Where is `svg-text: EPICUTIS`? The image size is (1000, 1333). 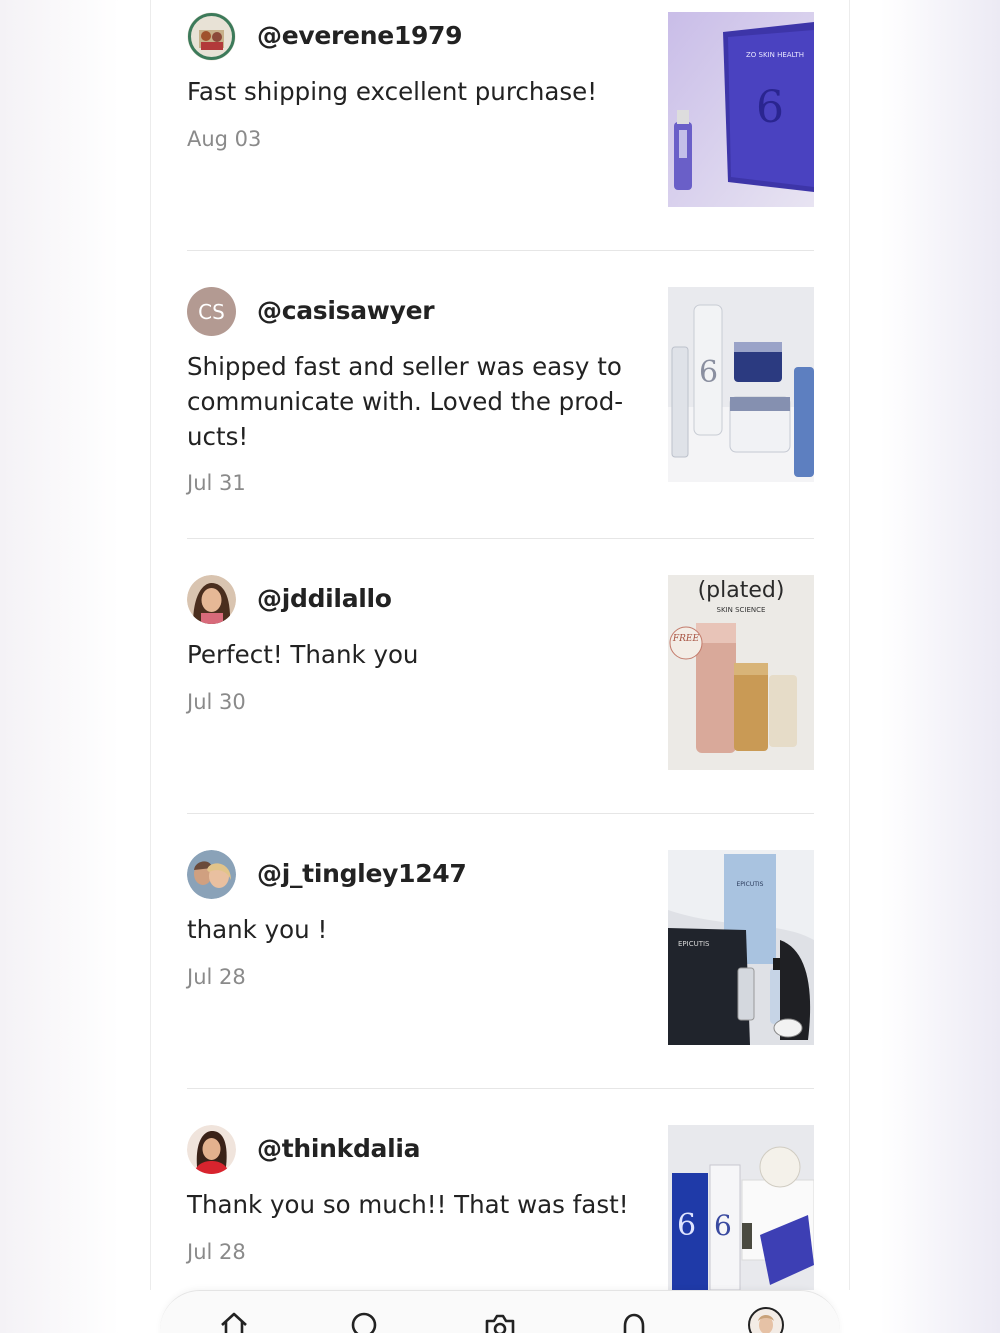
svg-text: EPICUTIS is located at coordinates (749, 884).